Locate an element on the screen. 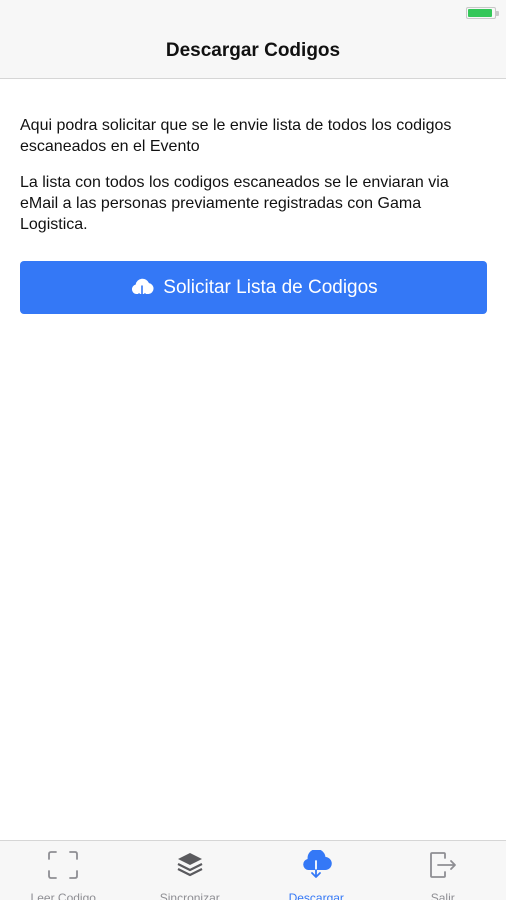 The width and height of the screenshot is (506, 900). status-bar is located at coordinates (253, 12).